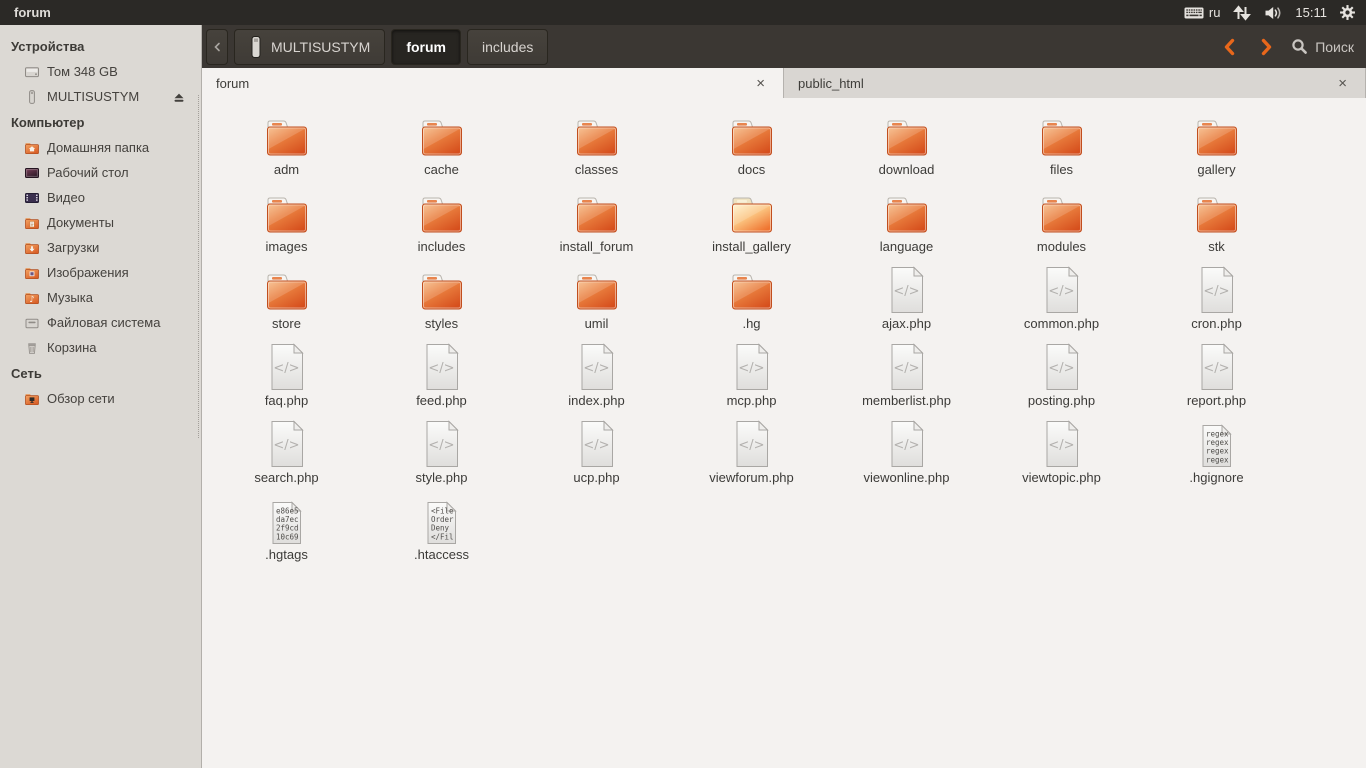 This screenshot has width=1366, height=768. I want to click on folder-item: includes, so click(441, 219).